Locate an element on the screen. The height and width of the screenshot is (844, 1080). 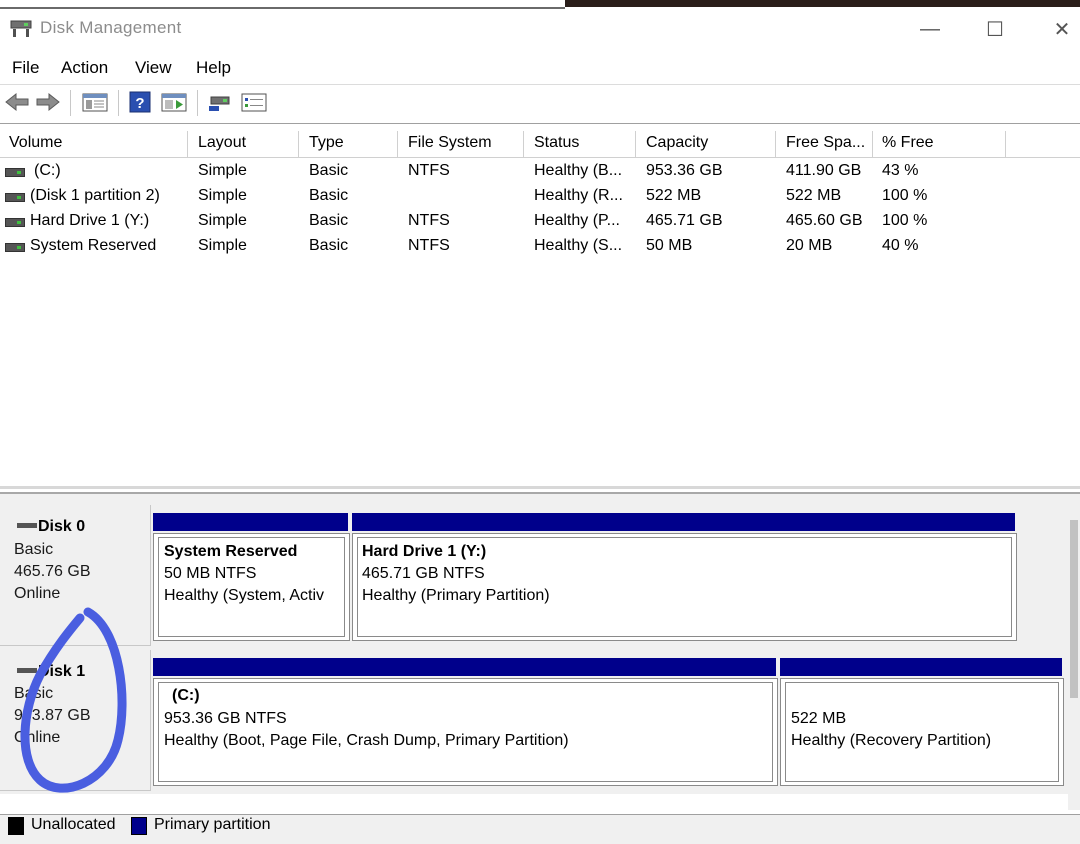
column-header-type: Type is located at coordinates (326, 143).